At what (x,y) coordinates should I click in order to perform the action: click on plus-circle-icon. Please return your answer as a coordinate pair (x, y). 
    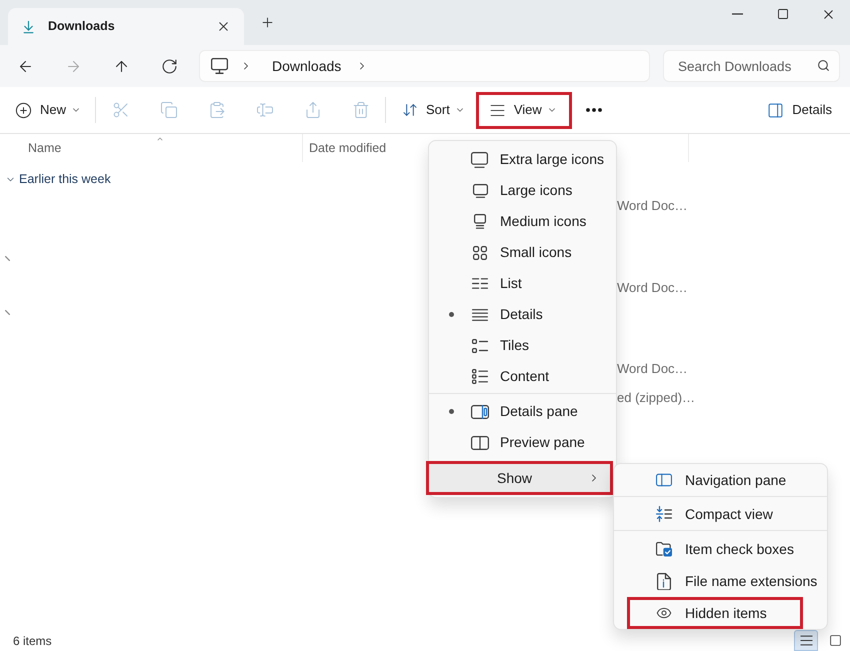
    Looking at the image, I should click on (23, 110).